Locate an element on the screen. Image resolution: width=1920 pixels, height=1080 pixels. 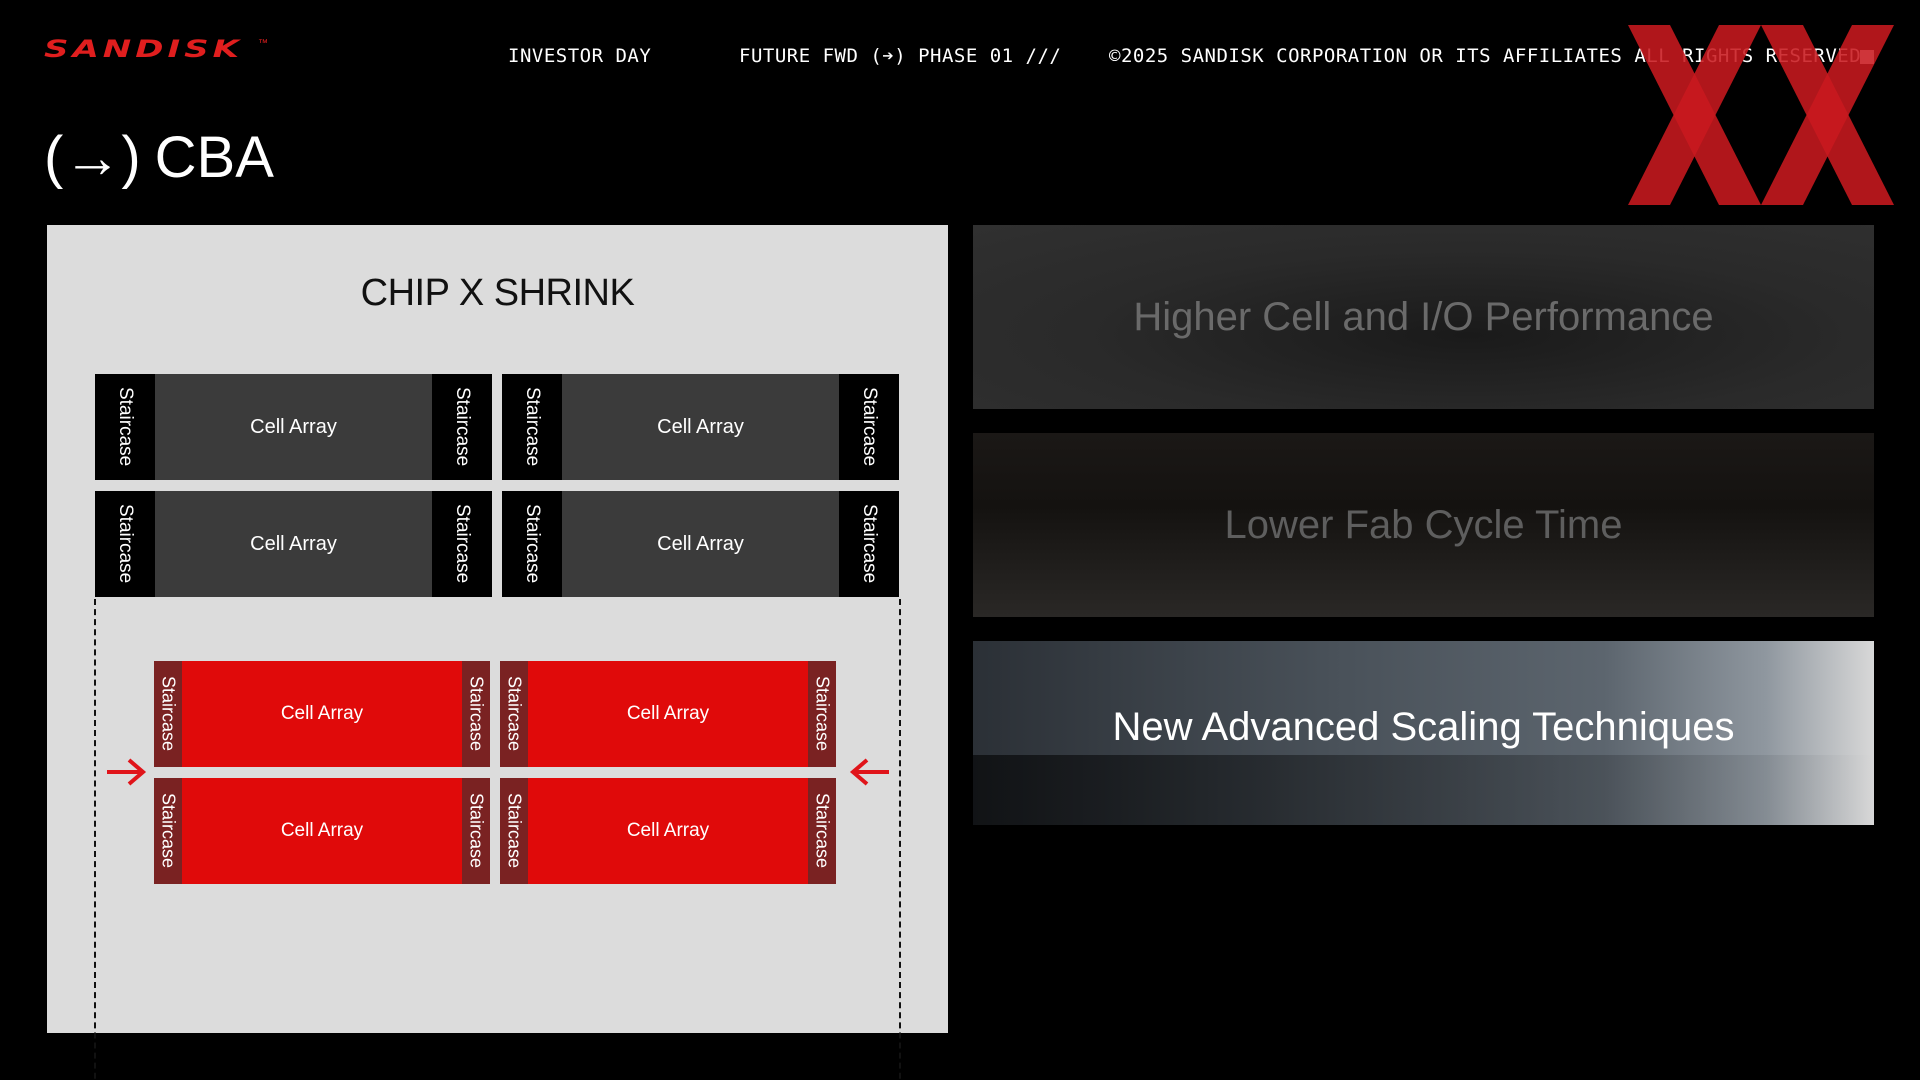
feature-higher-performance: Higher Cell and I/O Performance is located at coordinates (1423, 317).